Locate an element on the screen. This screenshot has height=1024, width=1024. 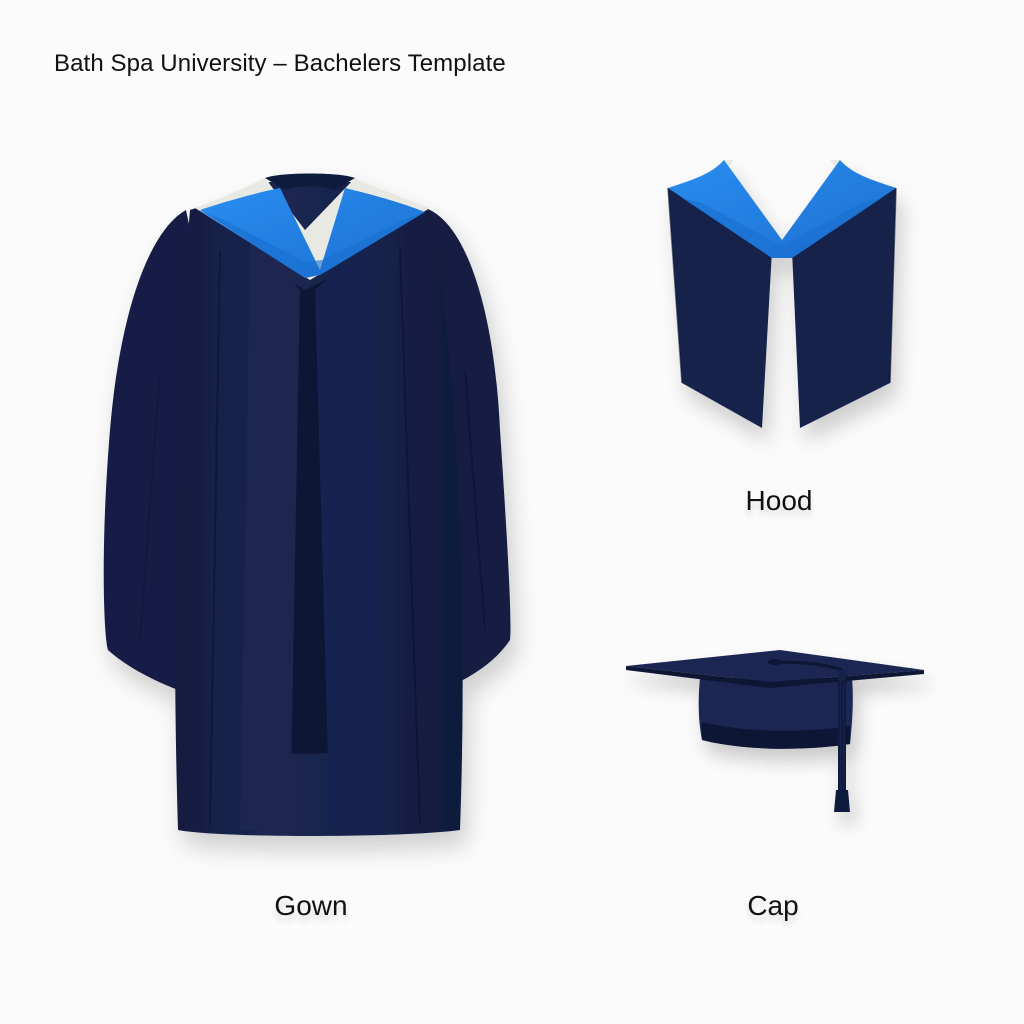
page-title: Bath Spa University – Bachelers Template is located at coordinates (280, 63).